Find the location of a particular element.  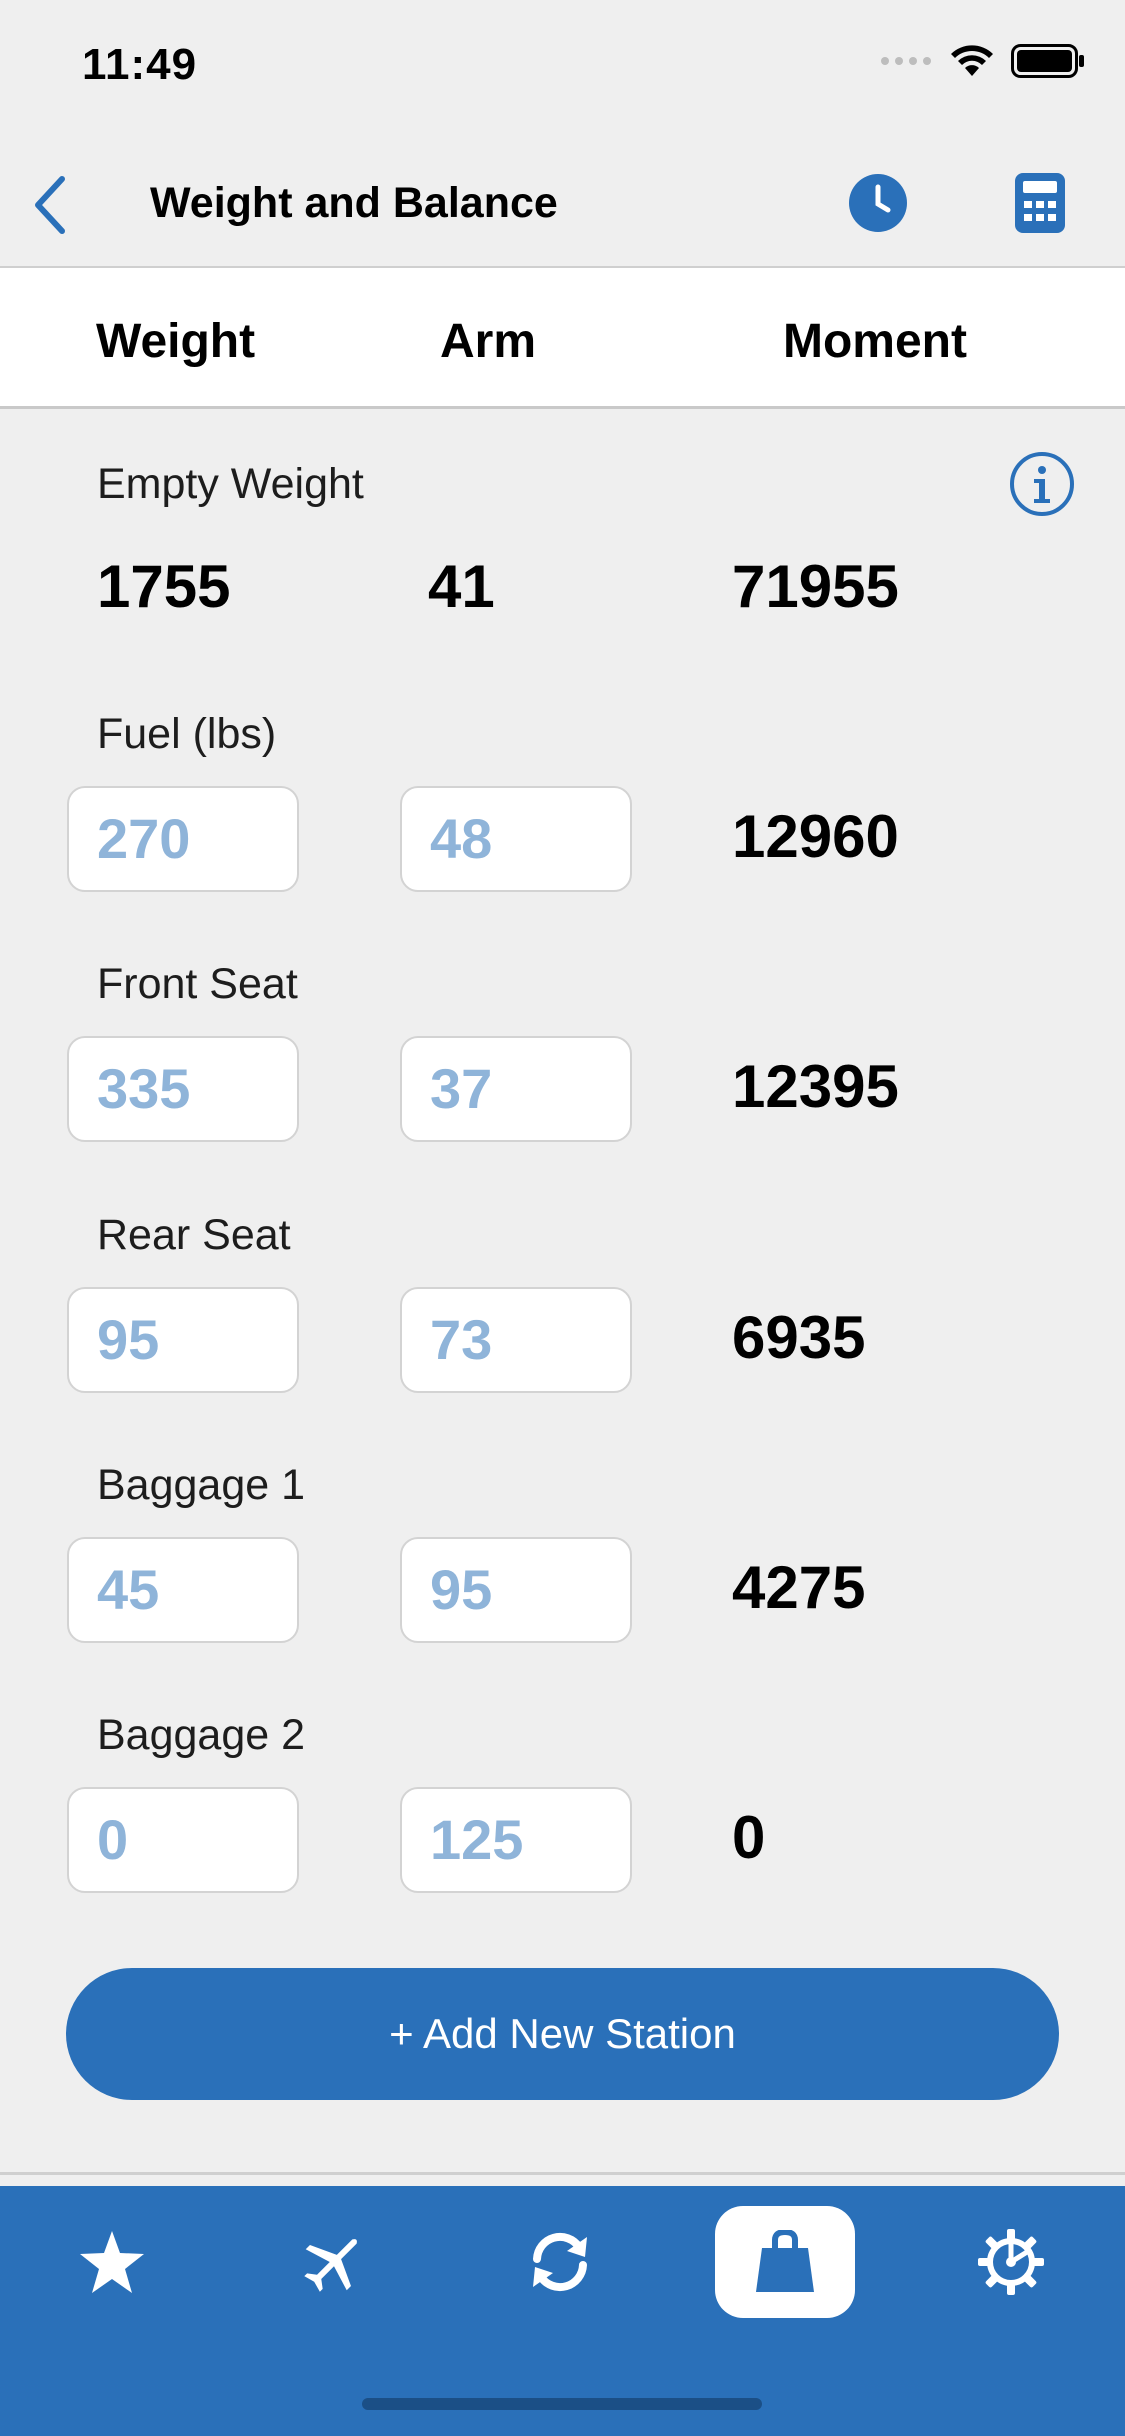

history-button is located at coordinates (878, 203).